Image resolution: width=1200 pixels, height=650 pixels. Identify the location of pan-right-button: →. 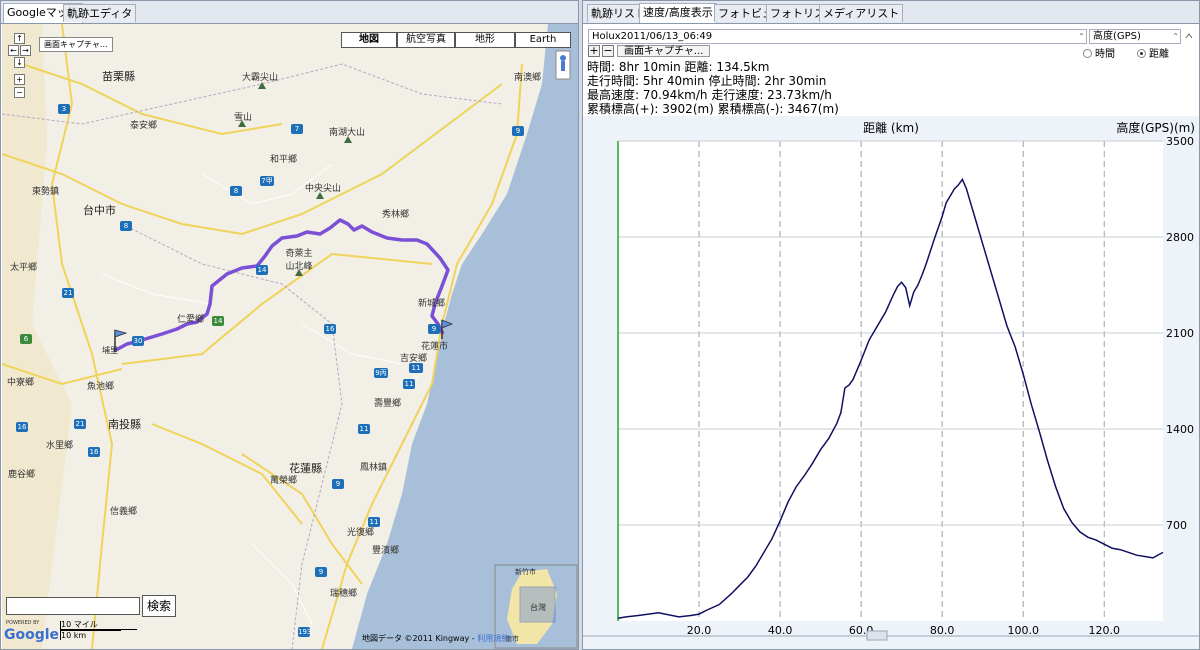
(25, 50).